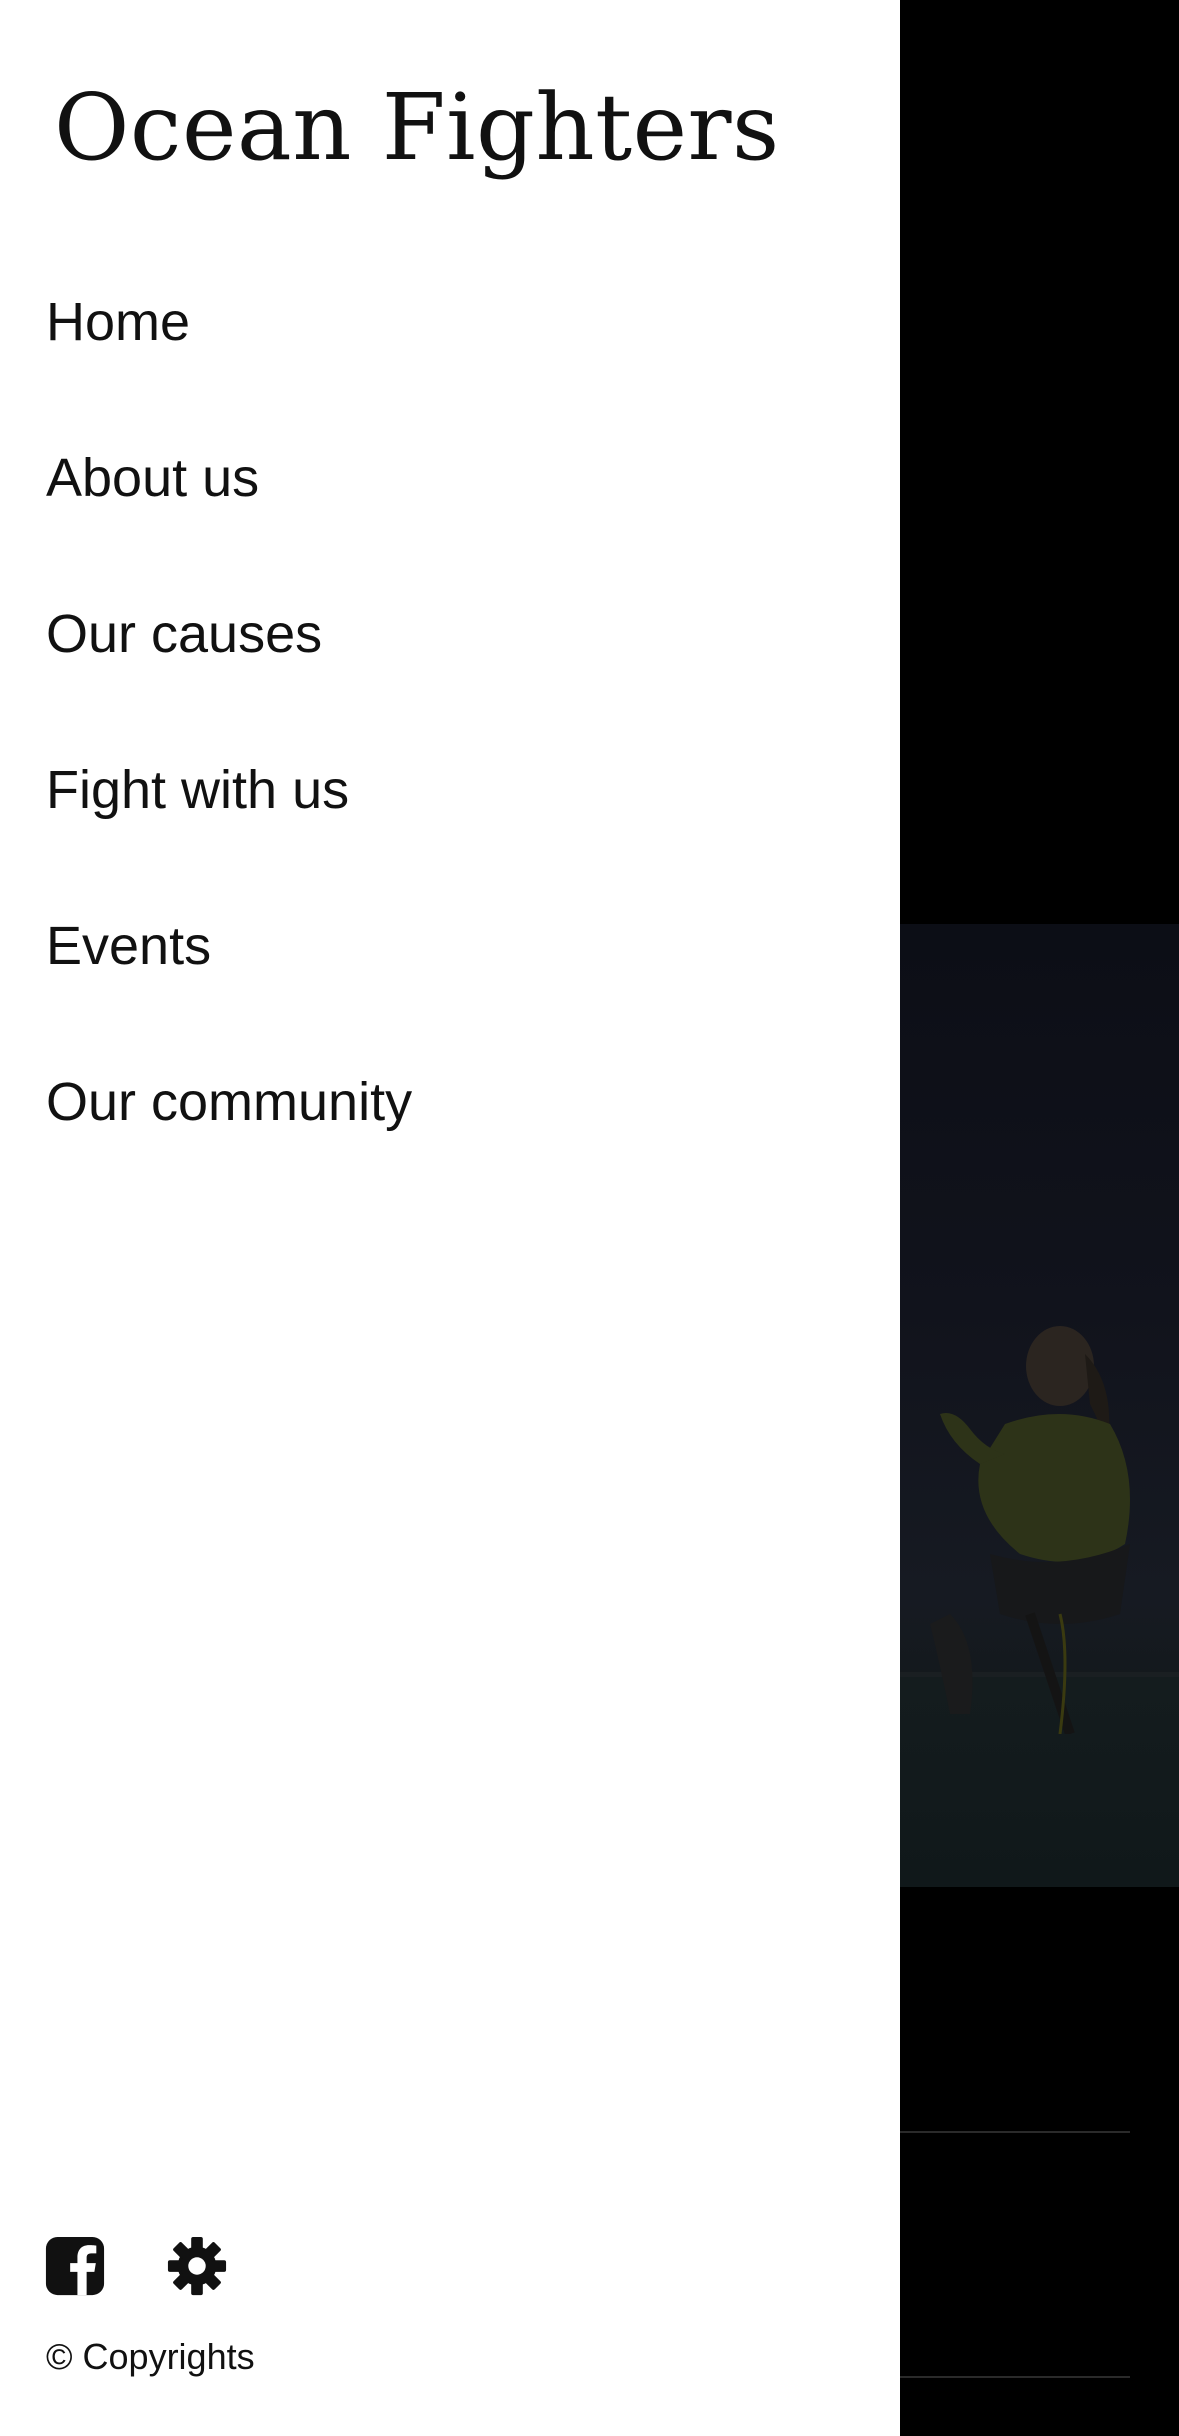 The width and height of the screenshot is (1179, 2436). I want to click on nav-item-about-us: About us, so click(229, 524).